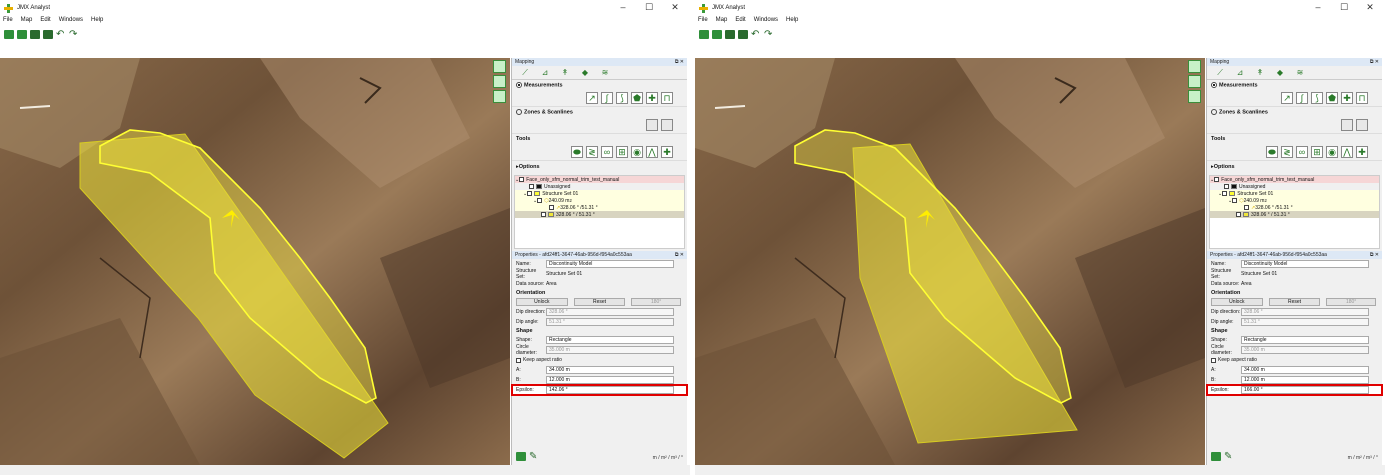  What do you see at coordinates (1294, 207) in the screenshot?
I see `tree-orientation: ↗ 328.06 ° /51.31 °` at bounding box center [1294, 207].